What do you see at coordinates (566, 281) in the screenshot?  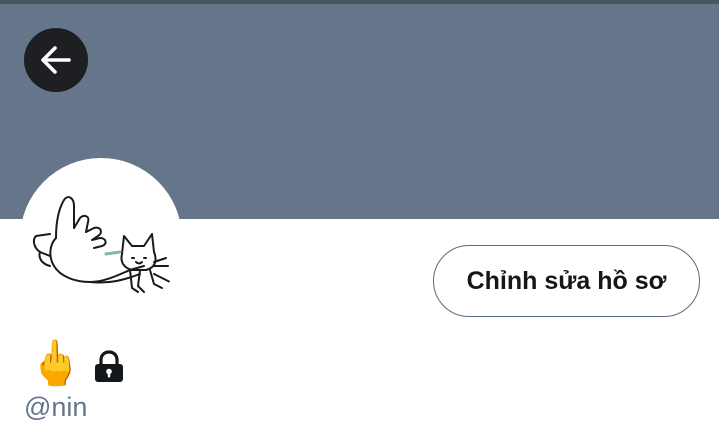 I see `edit-profile-button: Chỉnh sửa hồ sơ` at bounding box center [566, 281].